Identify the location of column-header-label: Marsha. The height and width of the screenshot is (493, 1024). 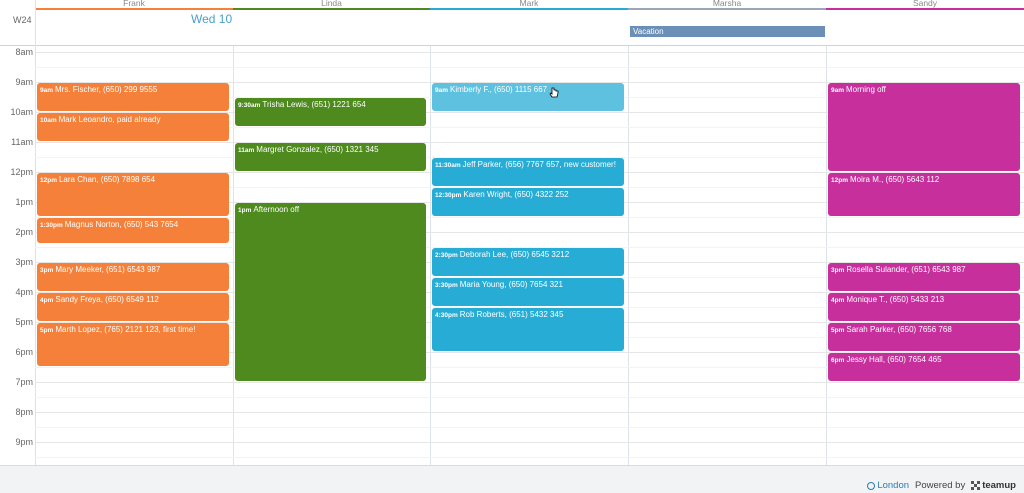
(727, 4).